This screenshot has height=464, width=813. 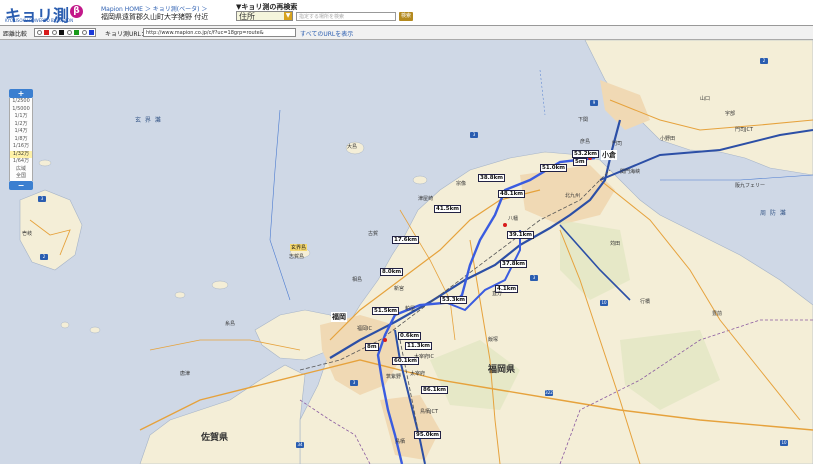 What do you see at coordinates (497, 294) in the screenshot?
I see `place-nogata: 直方` at bounding box center [497, 294].